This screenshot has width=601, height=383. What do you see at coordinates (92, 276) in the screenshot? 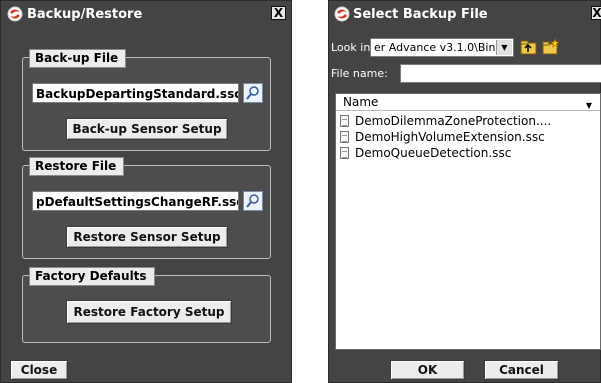
I see `factory-defaults-legend: Factory Defaults` at bounding box center [92, 276].